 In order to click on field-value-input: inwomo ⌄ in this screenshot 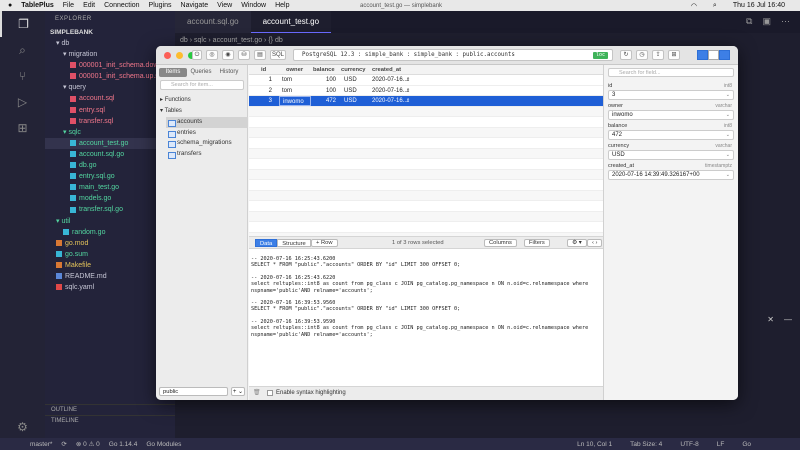, I will do `click(671, 115)`.